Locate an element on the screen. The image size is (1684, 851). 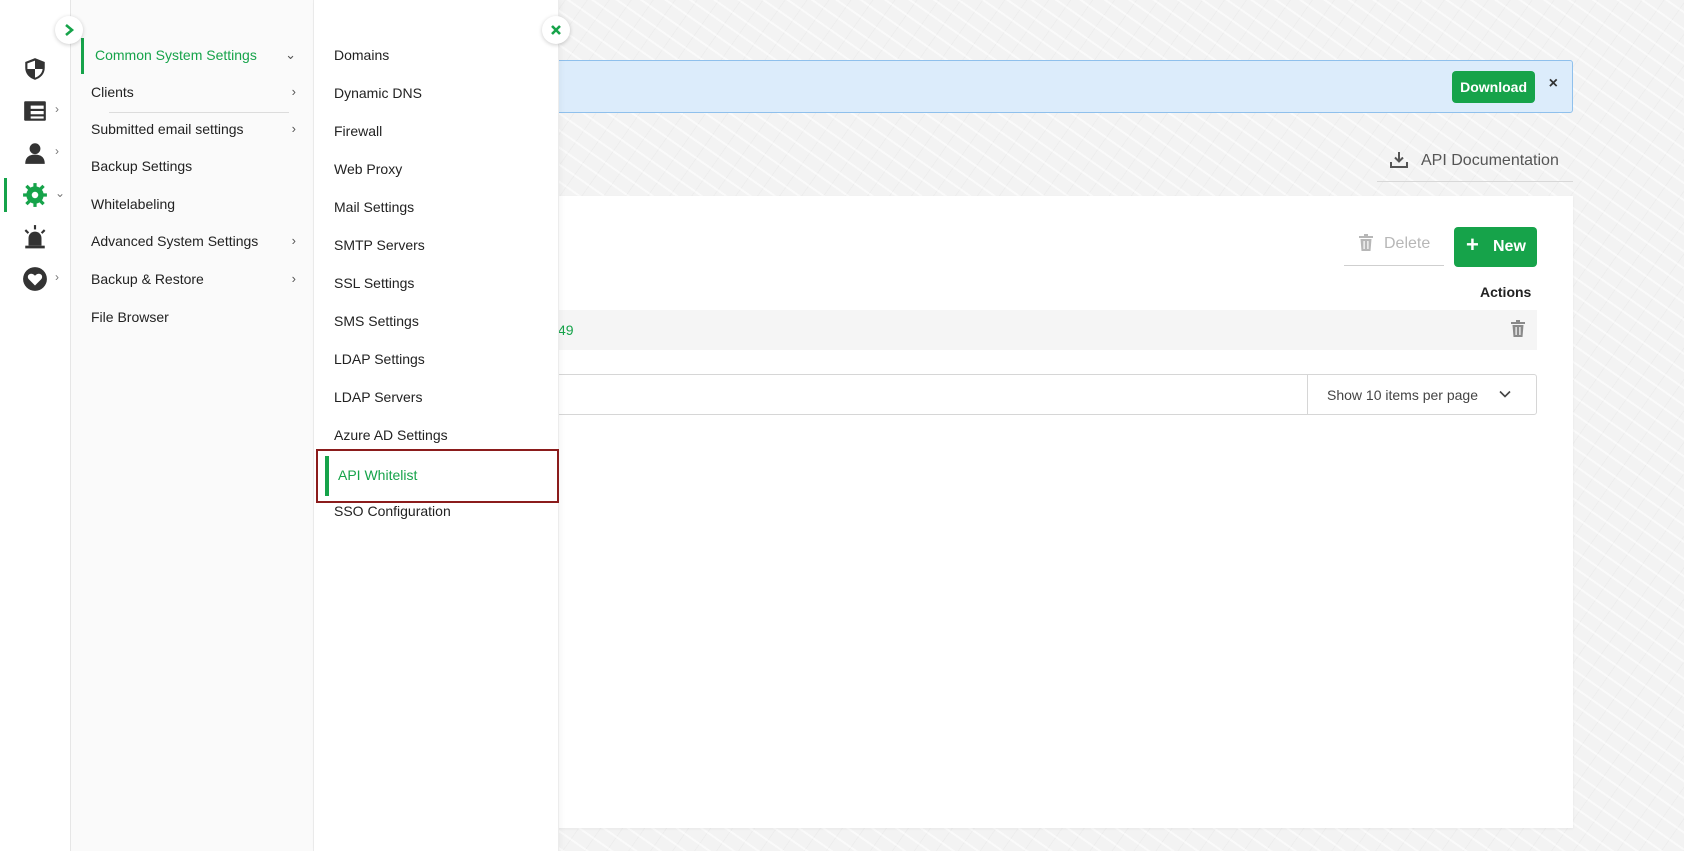
submenu-item-mail-settings: Mail Settings is located at coordinates (436, 208).